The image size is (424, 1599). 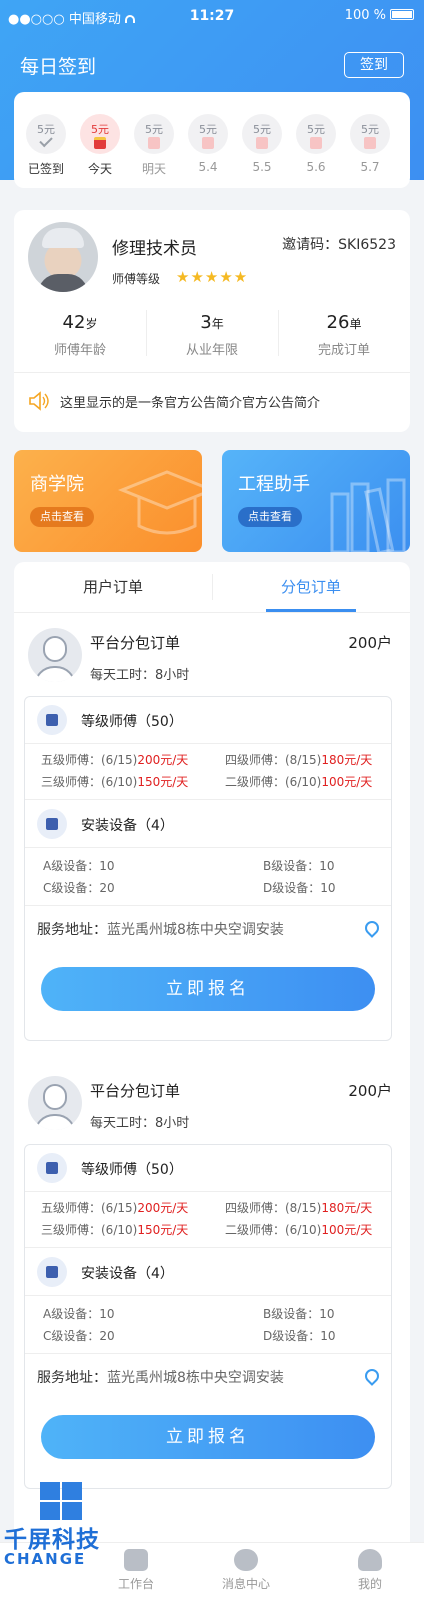 What do you see at coordinates (140, 675) in the screenshot?
I see `order-hours: 每天工时：8小时` at bounding box center [140, 675].